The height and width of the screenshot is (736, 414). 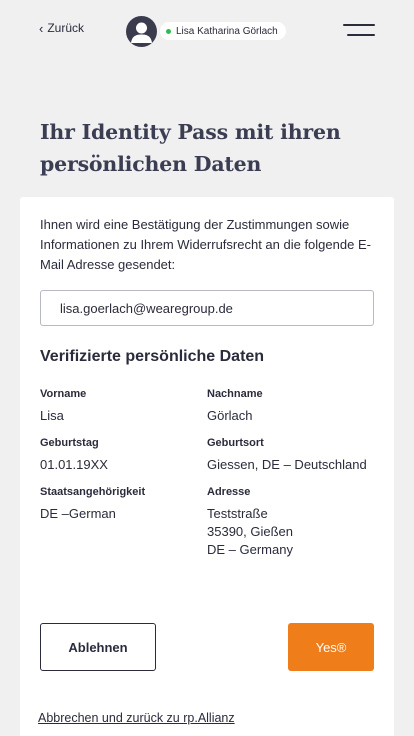 I want to click on address-value: Teststraße 35390, Gießen DE – Germany, so click(x=250, y=532).